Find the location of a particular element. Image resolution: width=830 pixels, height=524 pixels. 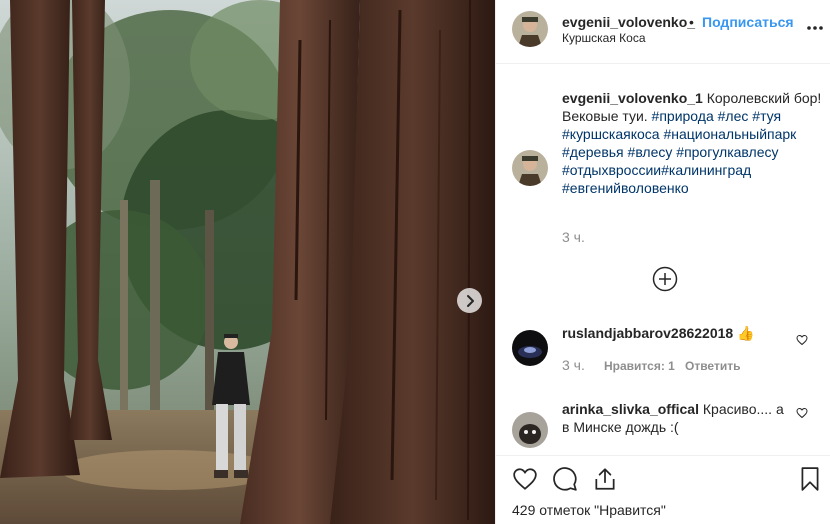

chevron-right-icon is located at coordinates (470, 300).